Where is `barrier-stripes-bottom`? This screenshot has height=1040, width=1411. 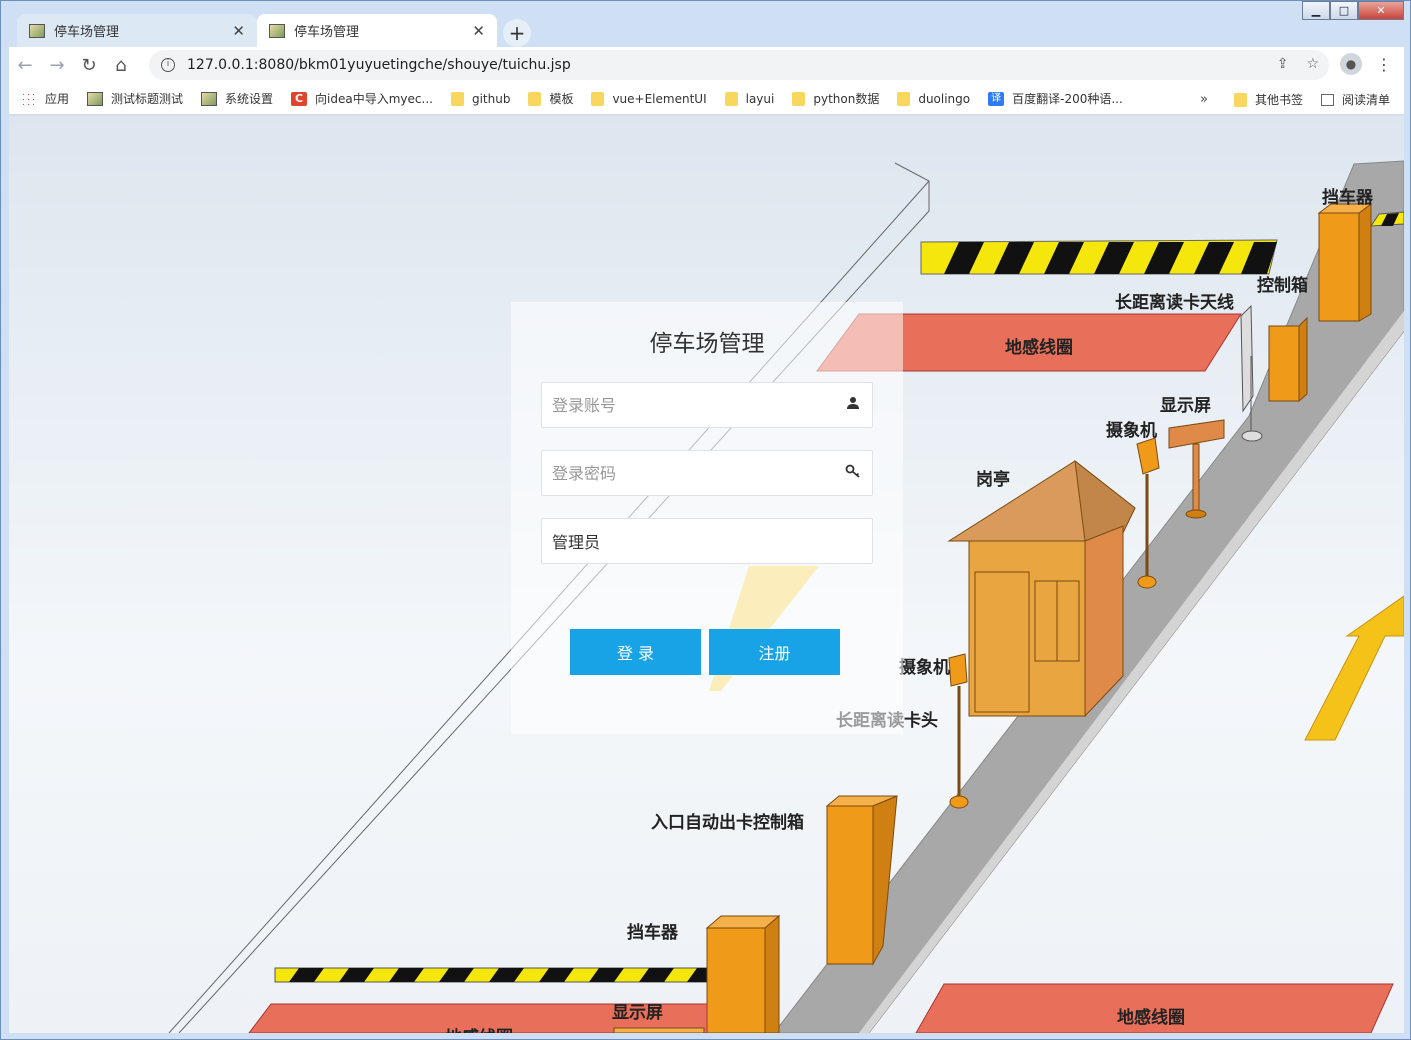 barrier-stripes-bottom is located at coordinates (502, 975).